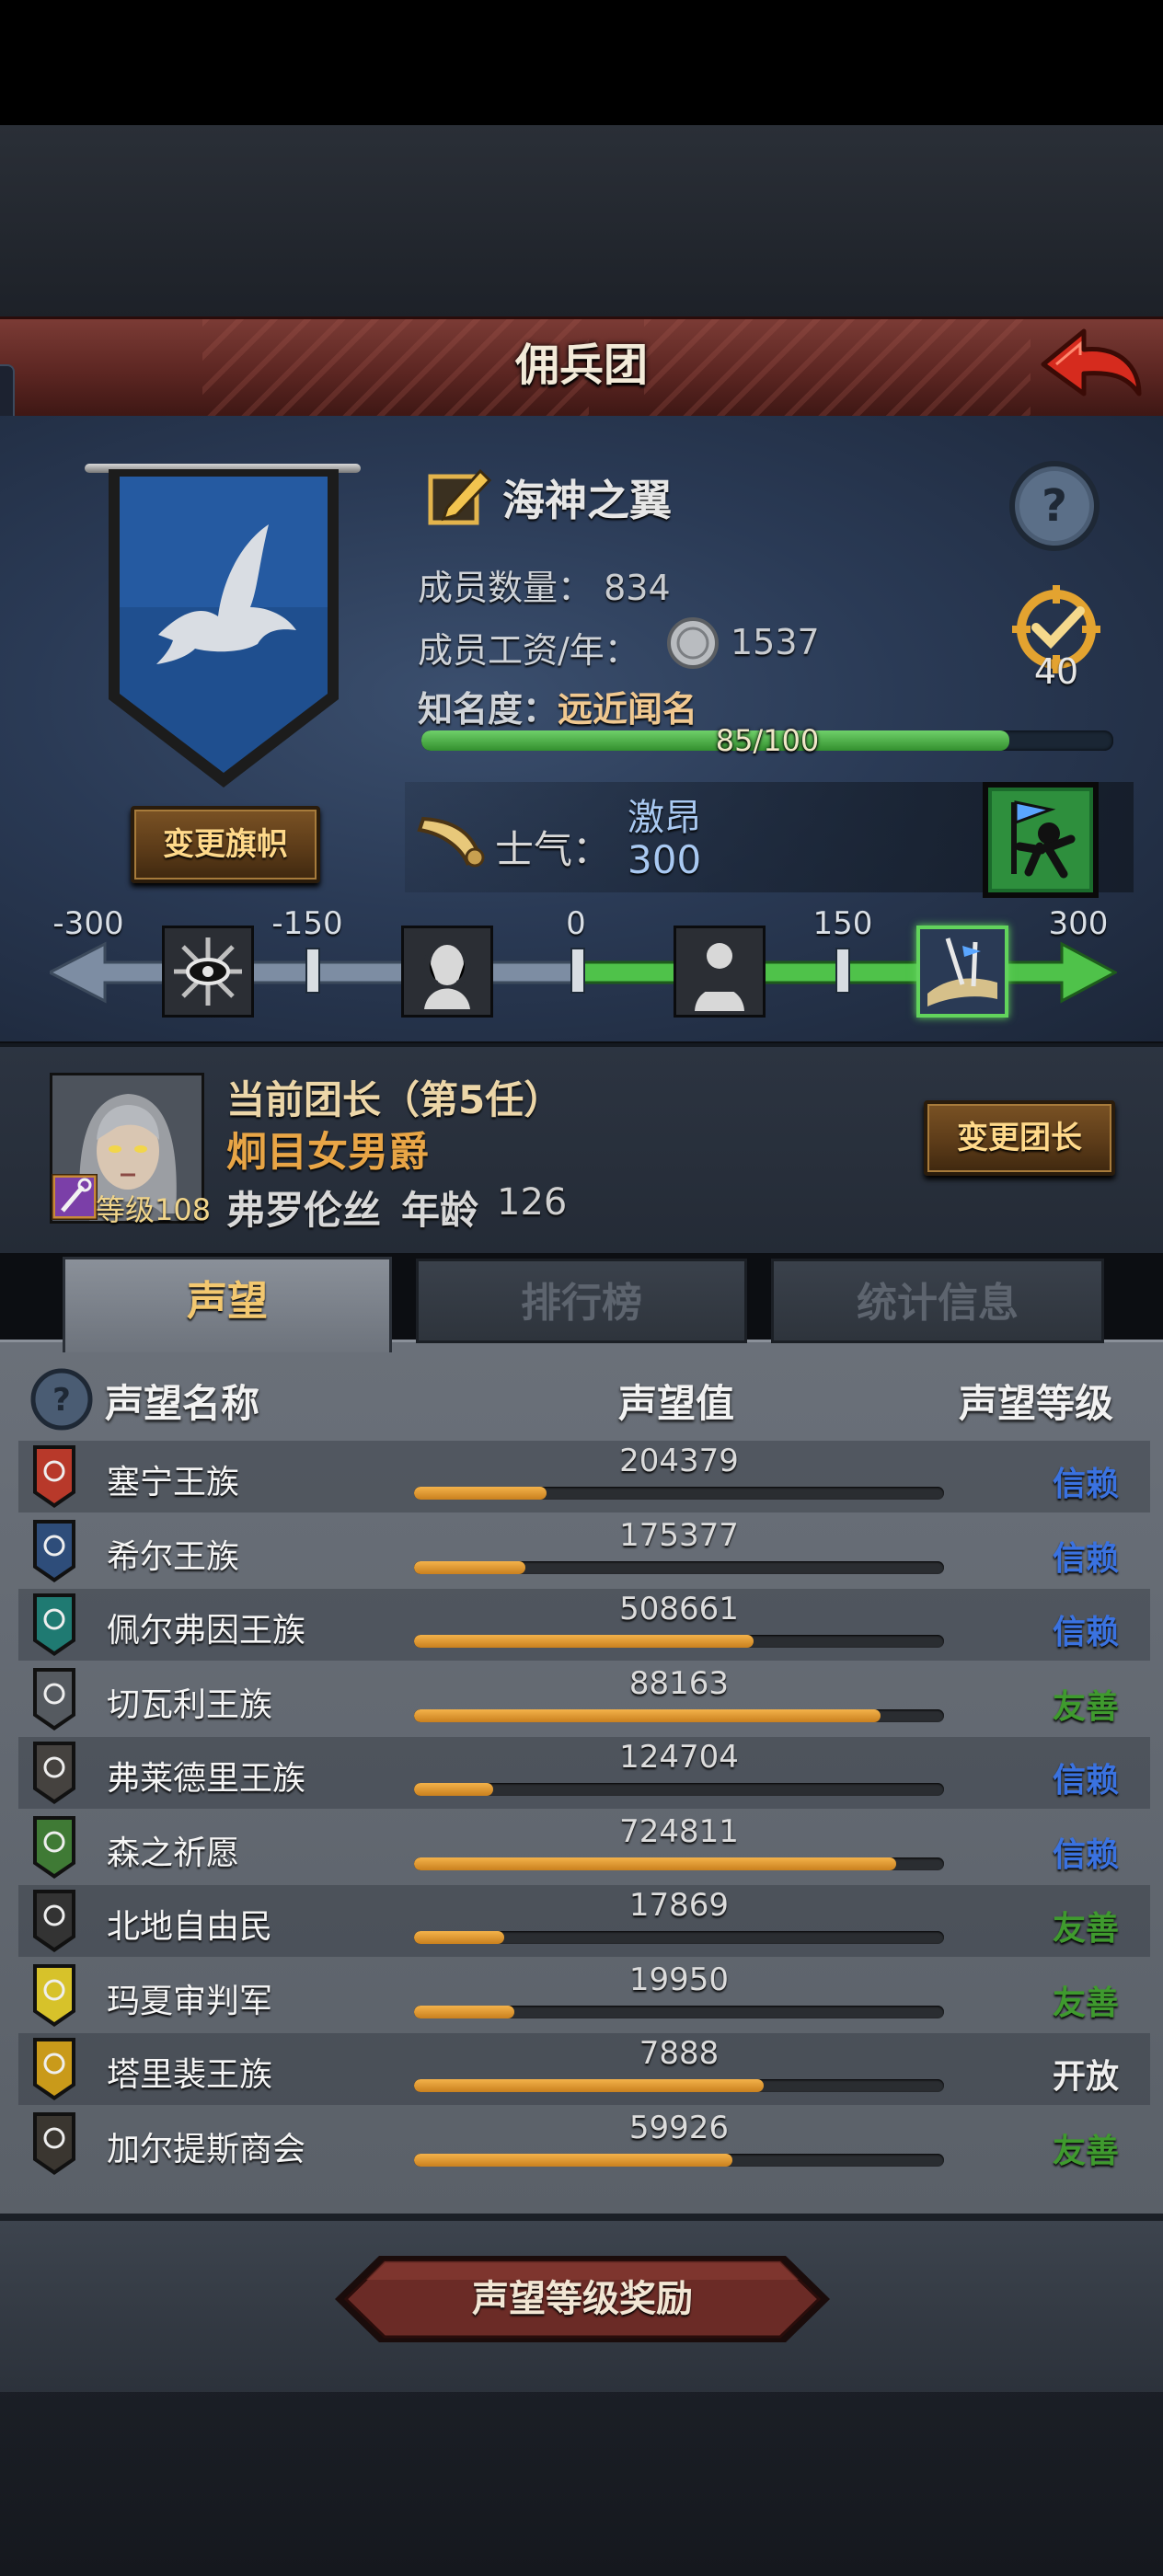 This screenshot has width=1163, height=2576. Describe the element at coordinates (327, 1152) in the screenshot. I see `leader-rank: 炯目女男爵` at that location.